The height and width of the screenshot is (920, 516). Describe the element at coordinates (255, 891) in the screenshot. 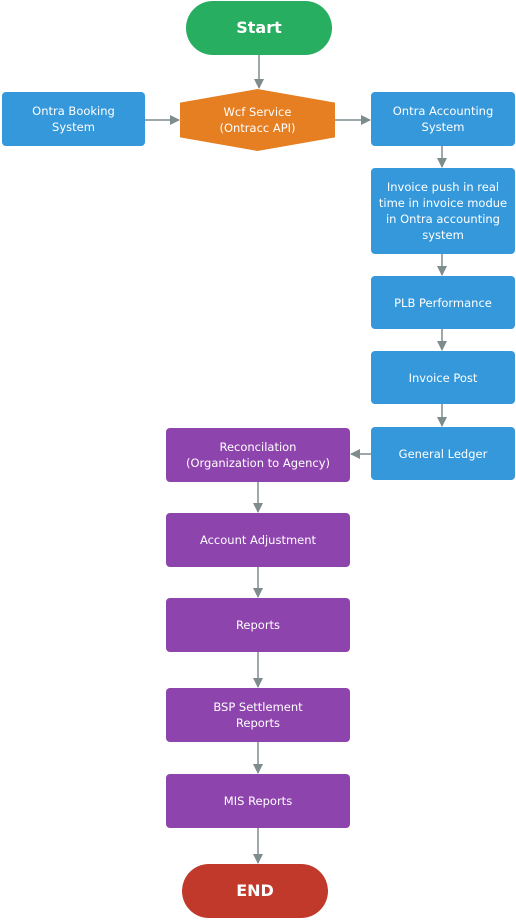

I see `end-terminal: END` at that location.